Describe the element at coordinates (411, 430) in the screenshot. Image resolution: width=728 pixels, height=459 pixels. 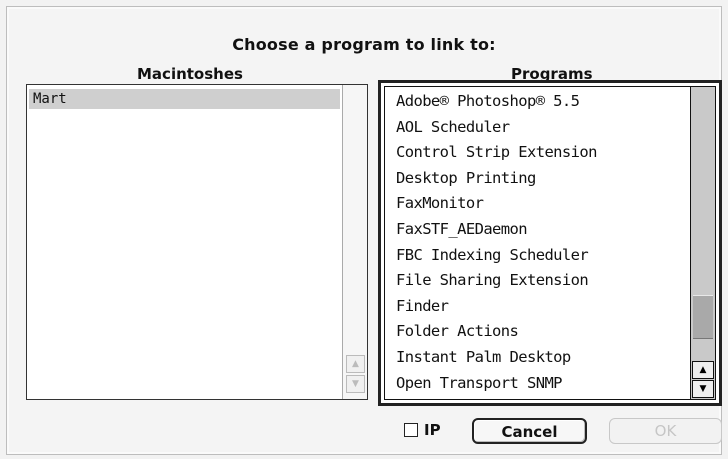
I see `ip-checkbox` at that location.